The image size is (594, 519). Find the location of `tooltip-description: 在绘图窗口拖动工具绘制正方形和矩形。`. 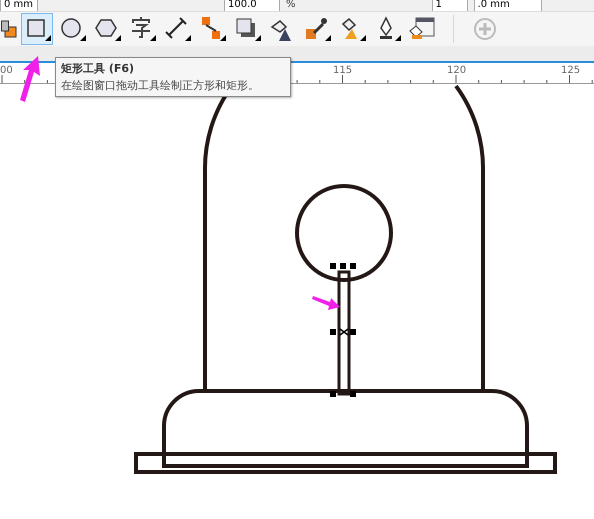

tooltip-description: 在绘图窗口拖动工具绘制正方形和矩形。 is located at coordinates (160, 85).